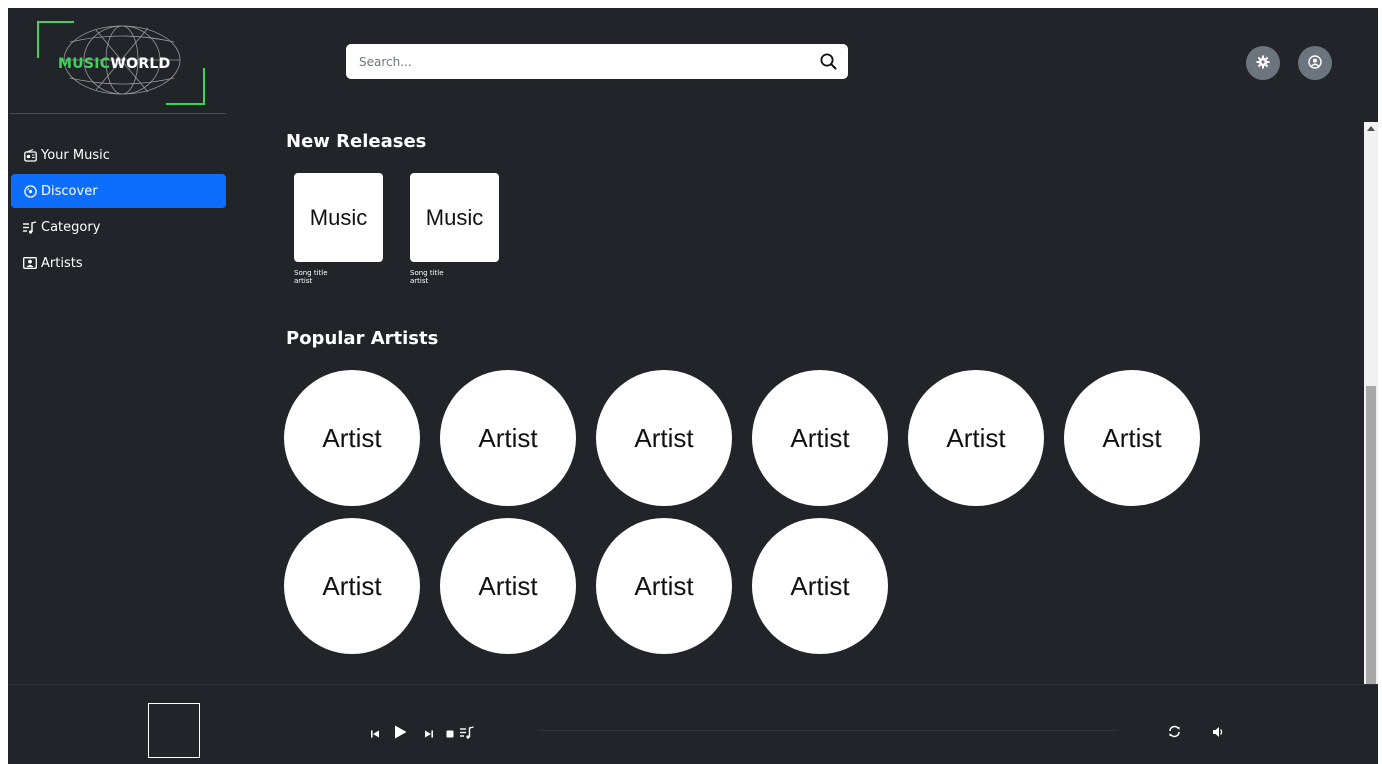 Image resolution: width=1382 pixels, height=764 pixels. I want to click on content-scrollbar, so click(1371, 403).